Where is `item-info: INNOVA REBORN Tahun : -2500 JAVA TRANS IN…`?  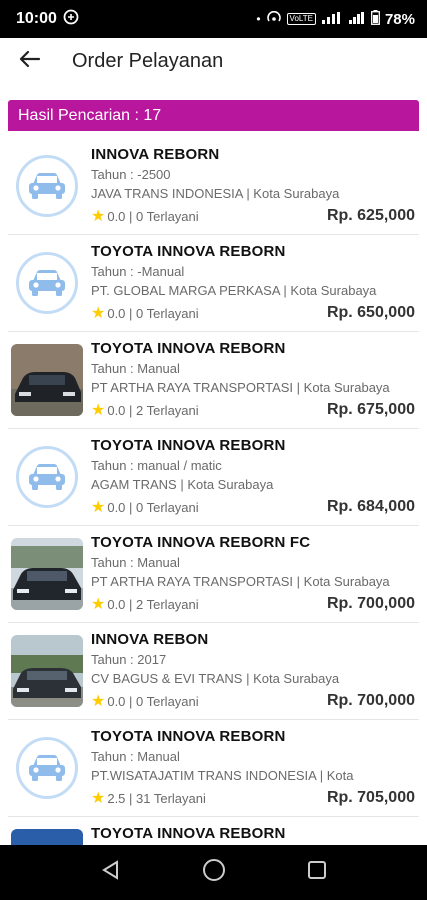
item-info: INNOVA REBORN Tahun : -2500 JAVA TRANS IN… is located at coordinates (255, 186).